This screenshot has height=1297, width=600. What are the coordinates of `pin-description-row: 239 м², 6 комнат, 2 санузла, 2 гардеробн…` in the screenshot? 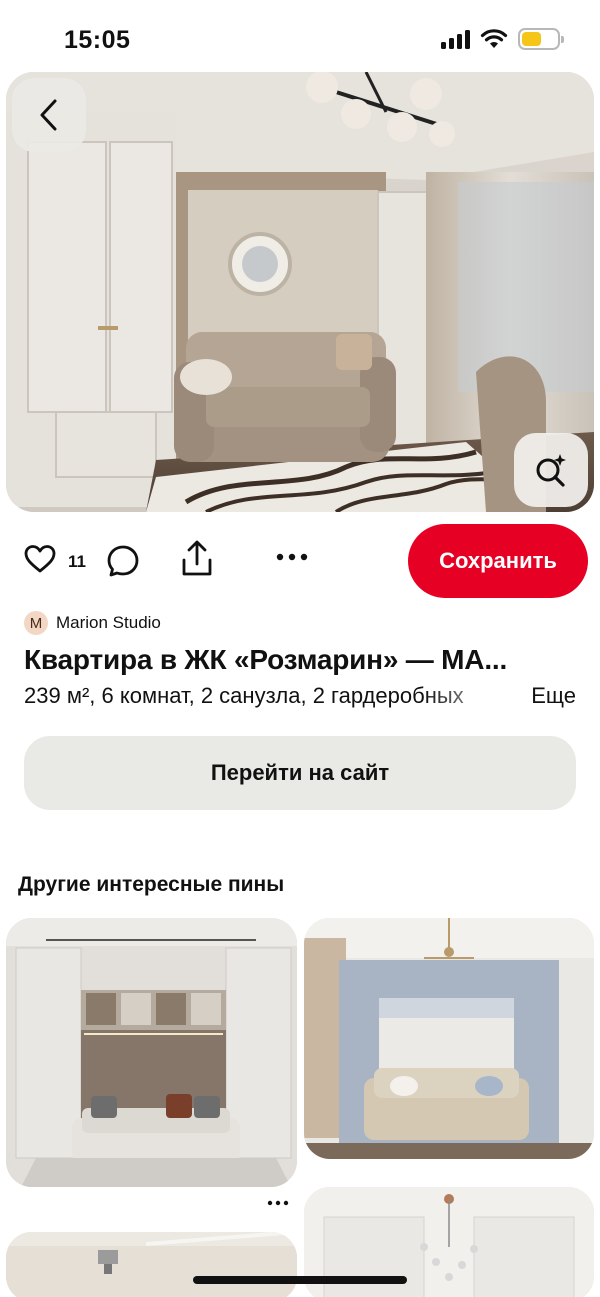 It's located at (302, 699).